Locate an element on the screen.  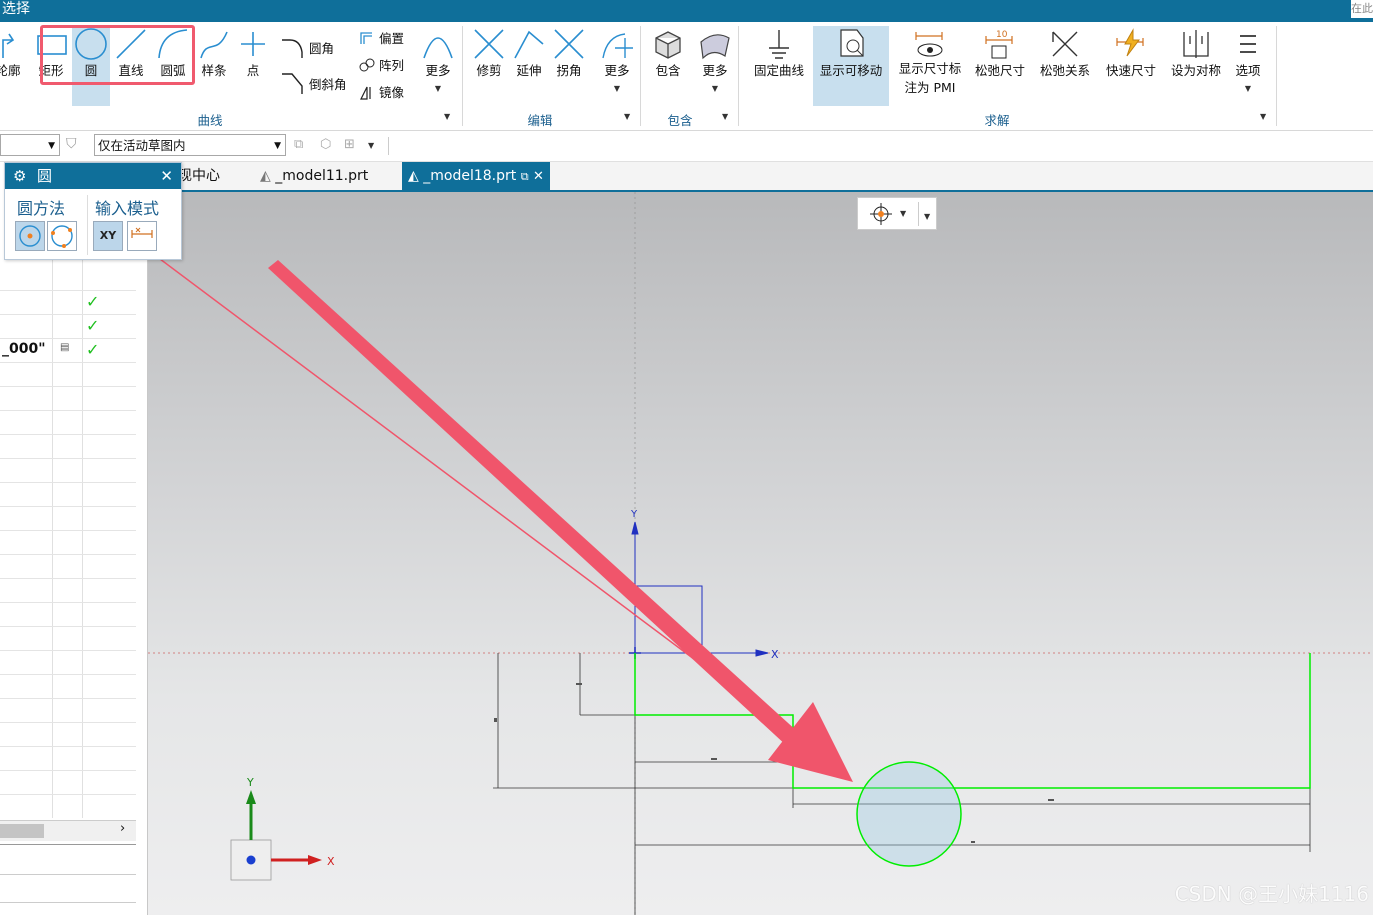
corner-button: 拐角 is located at coordinates (569, 57).